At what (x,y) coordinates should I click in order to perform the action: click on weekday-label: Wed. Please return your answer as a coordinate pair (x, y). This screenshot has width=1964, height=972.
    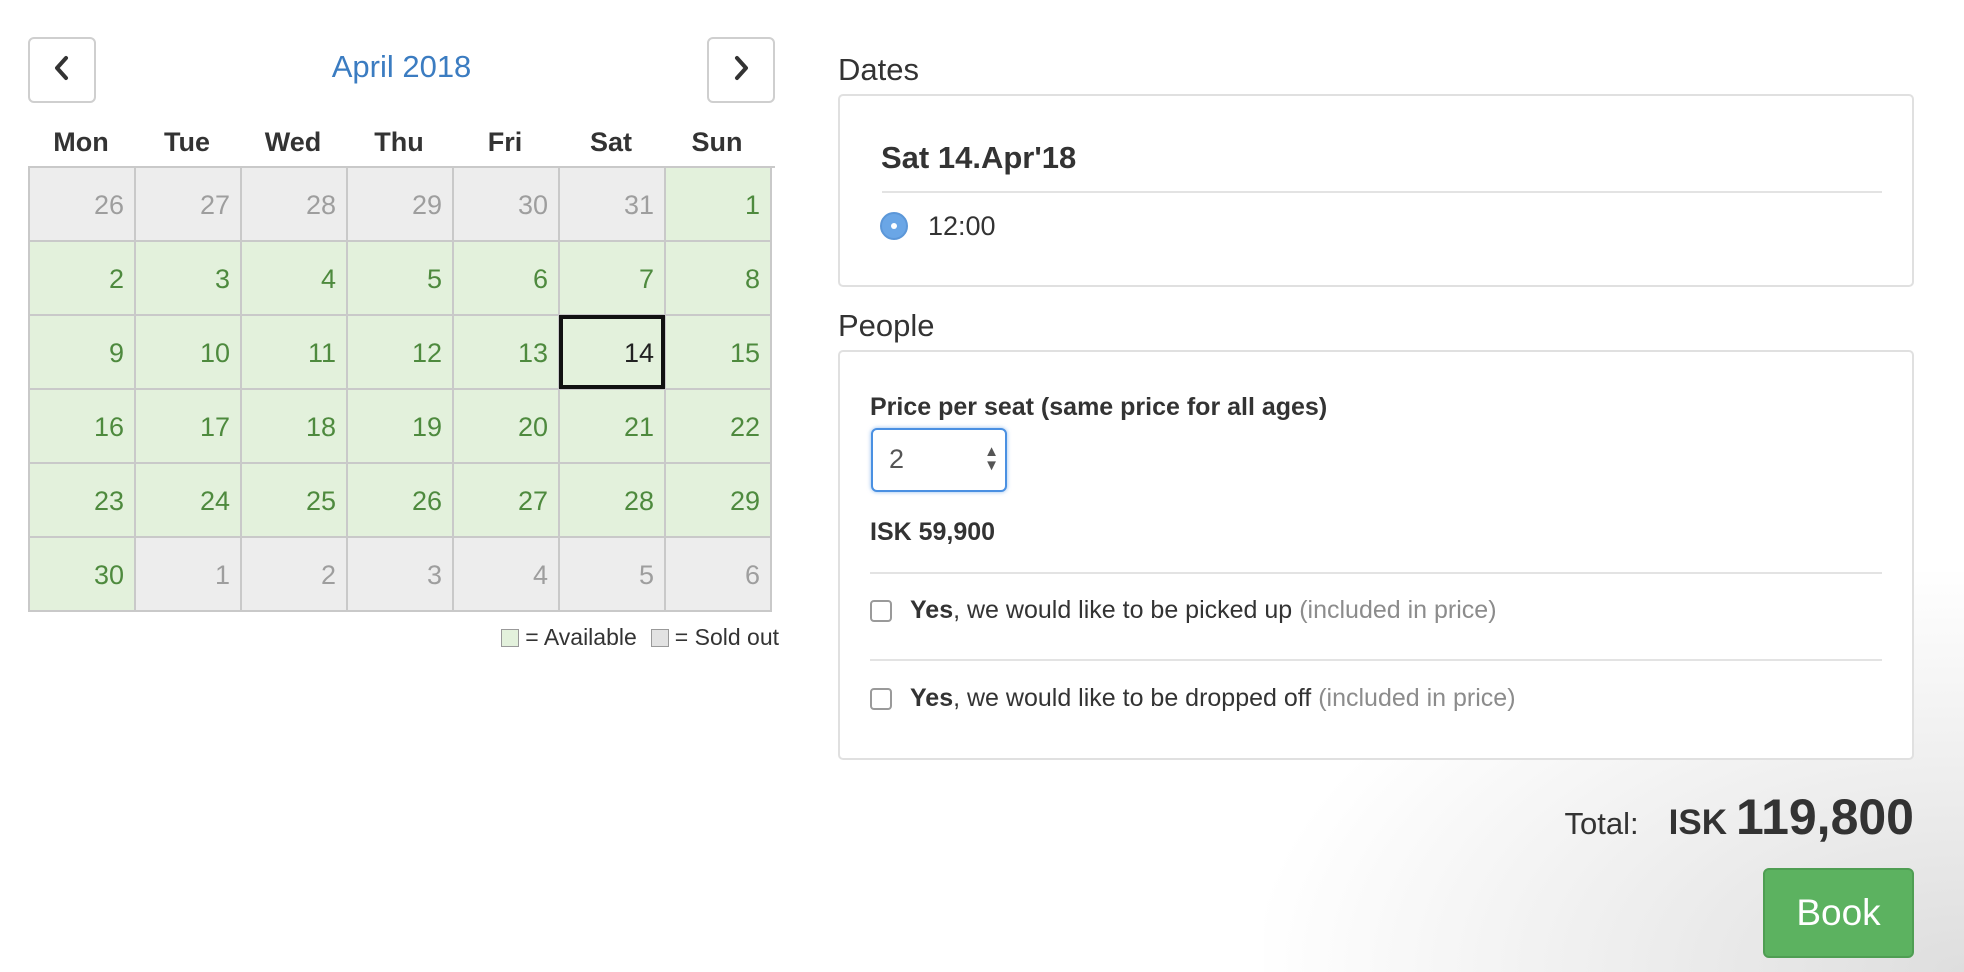
    Looking at the image, I should click on (293, 142).